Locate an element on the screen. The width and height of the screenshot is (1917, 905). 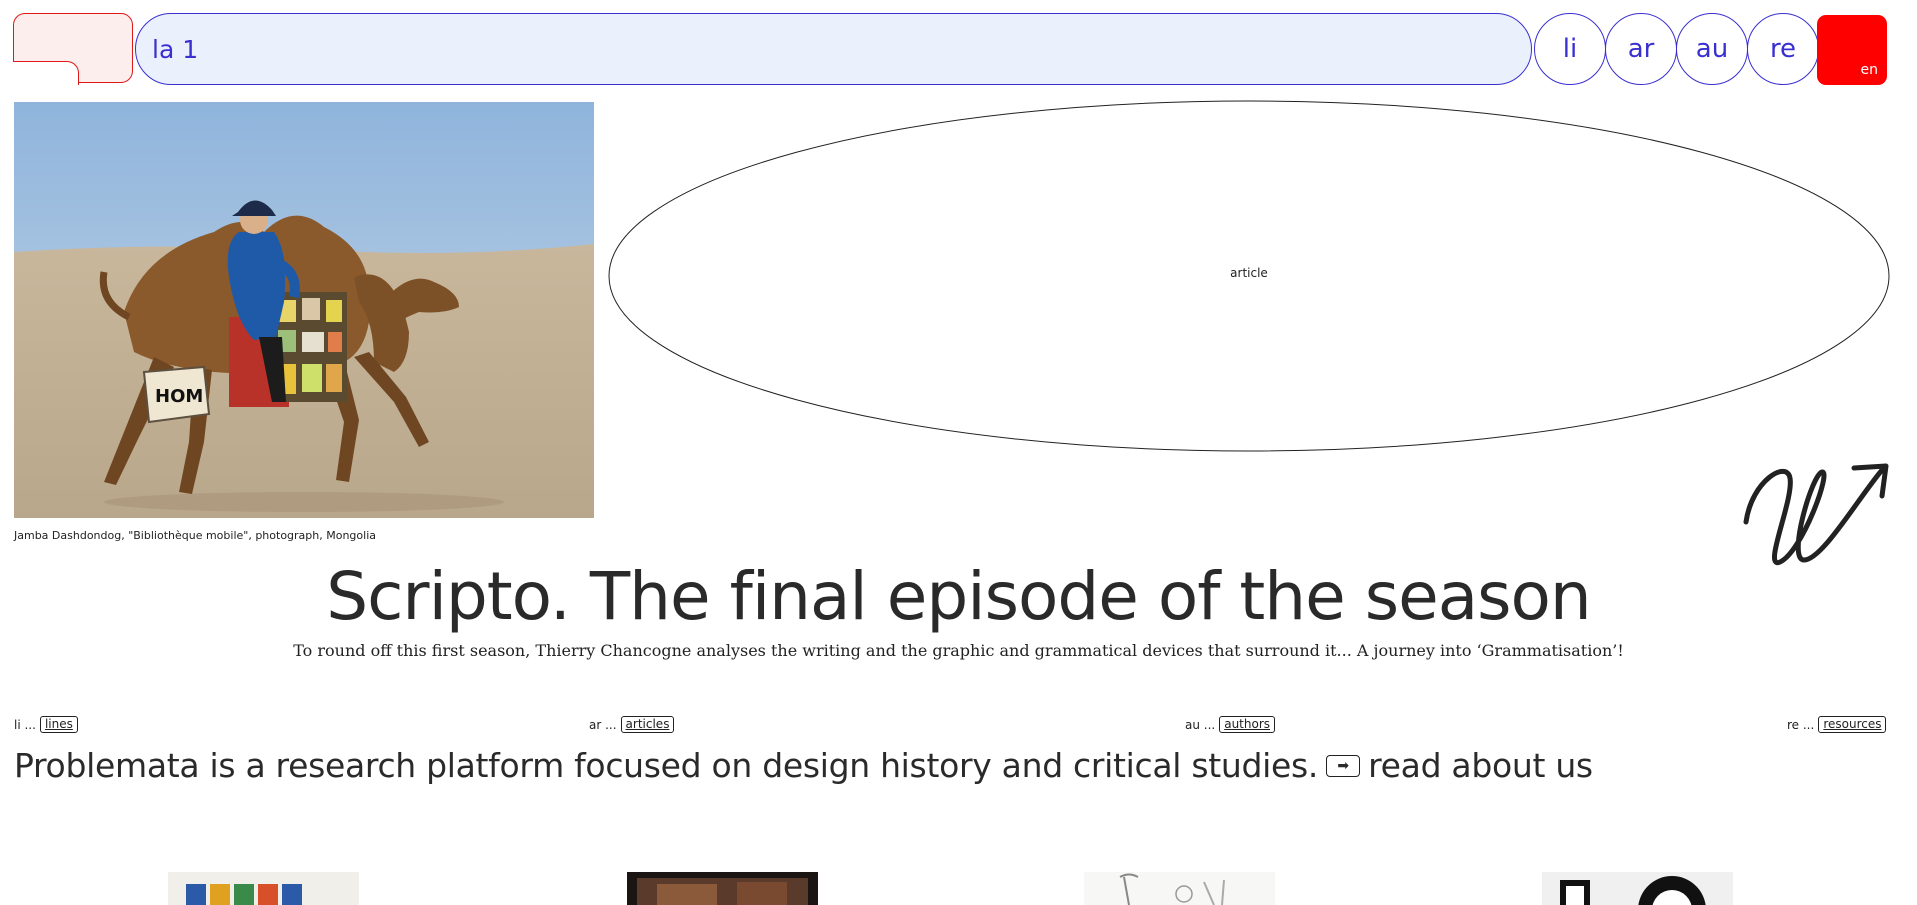
language-button: en is located at coordinates (1852, 50).